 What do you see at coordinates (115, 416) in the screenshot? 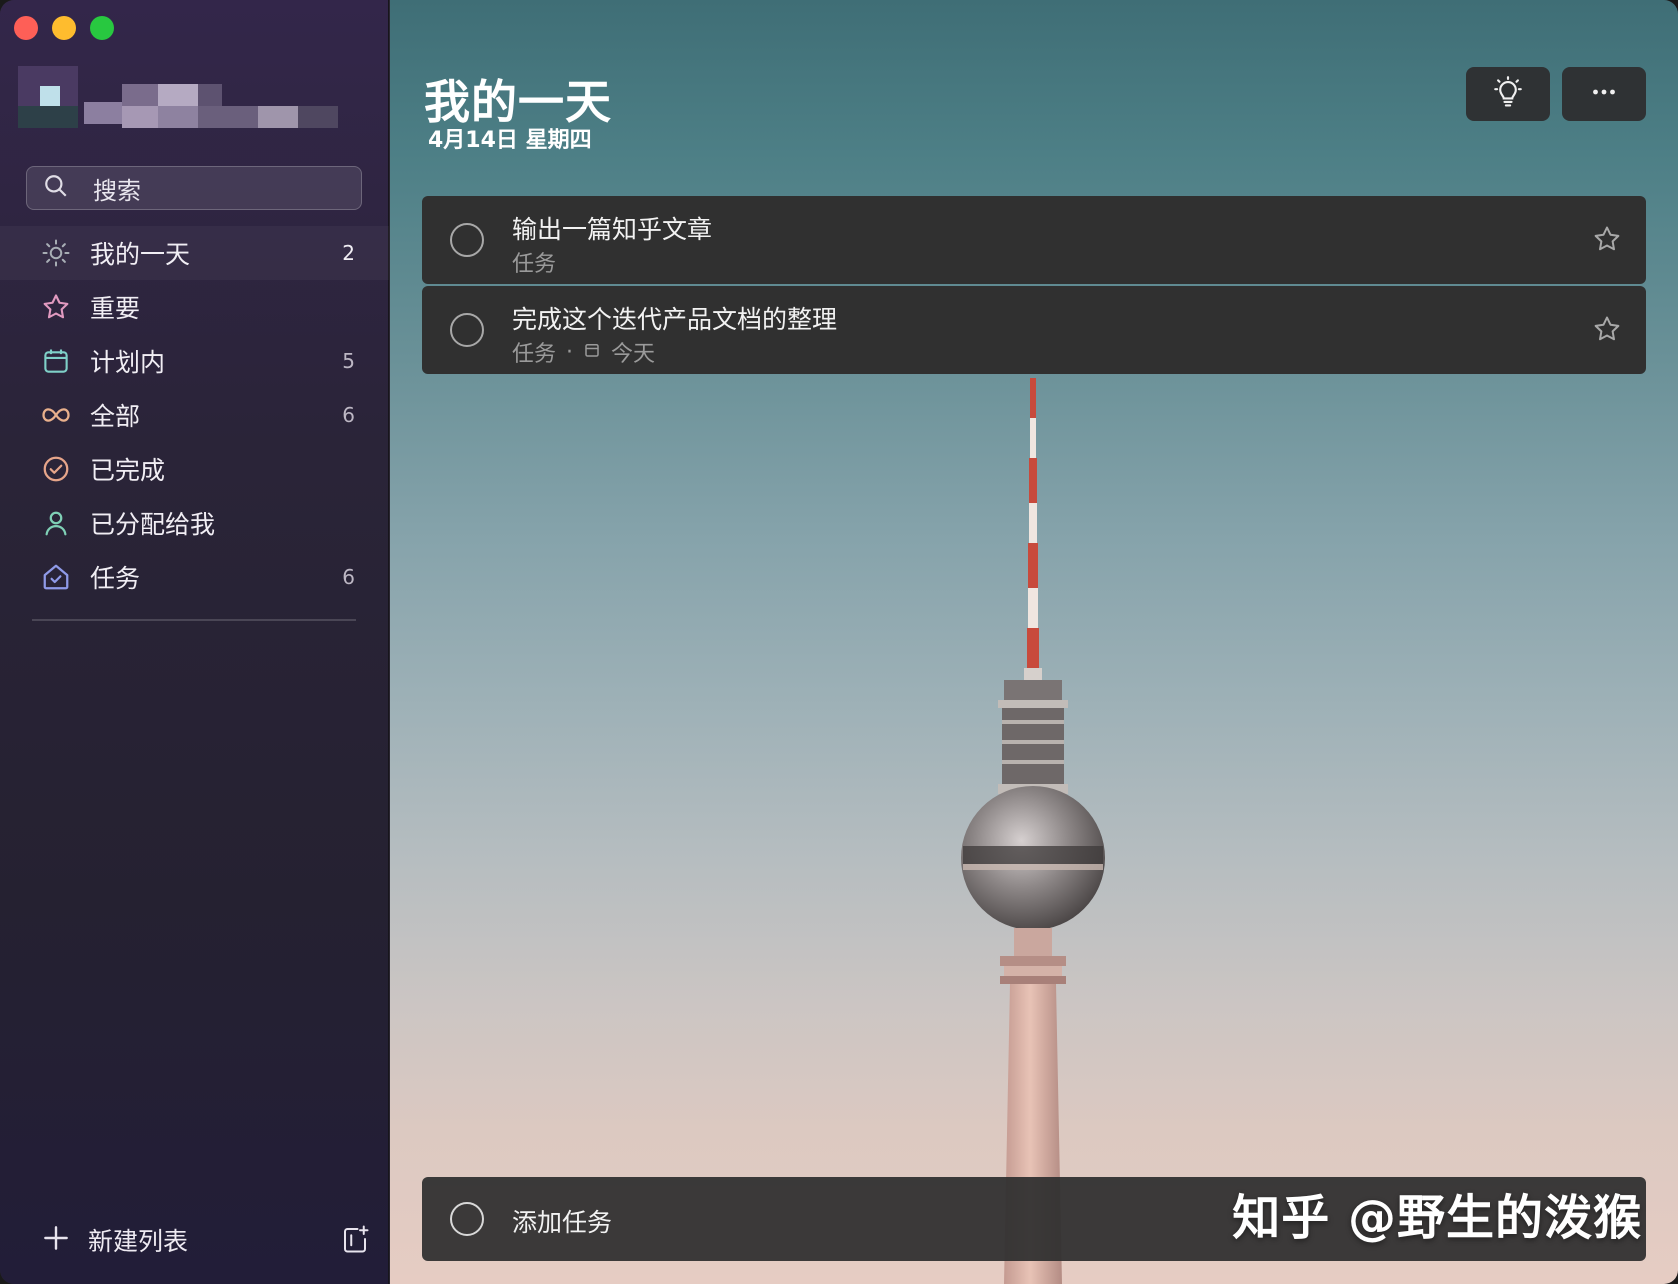
I see `sidebar-item-label: 全部` at bounding box center [115, 416].